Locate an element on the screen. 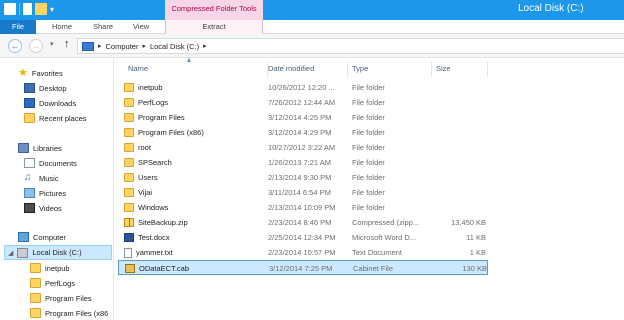 Image resolution: width=624 pixels, height=320 pixels. file-name-cell: SiteBackup.zip is located at coordinates (195, 222).